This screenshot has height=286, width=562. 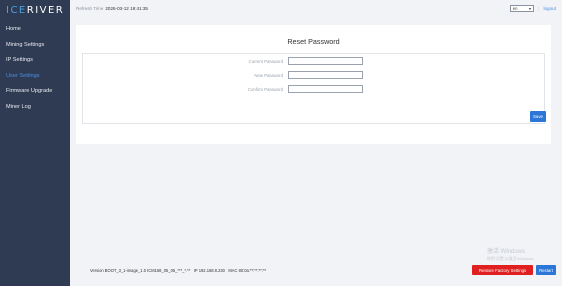 What do you see at coordinates (35, 46) in the screenshot?
I see `sidebar-item-mining-settings: Mining Settings` at bounding box center [35, 46].